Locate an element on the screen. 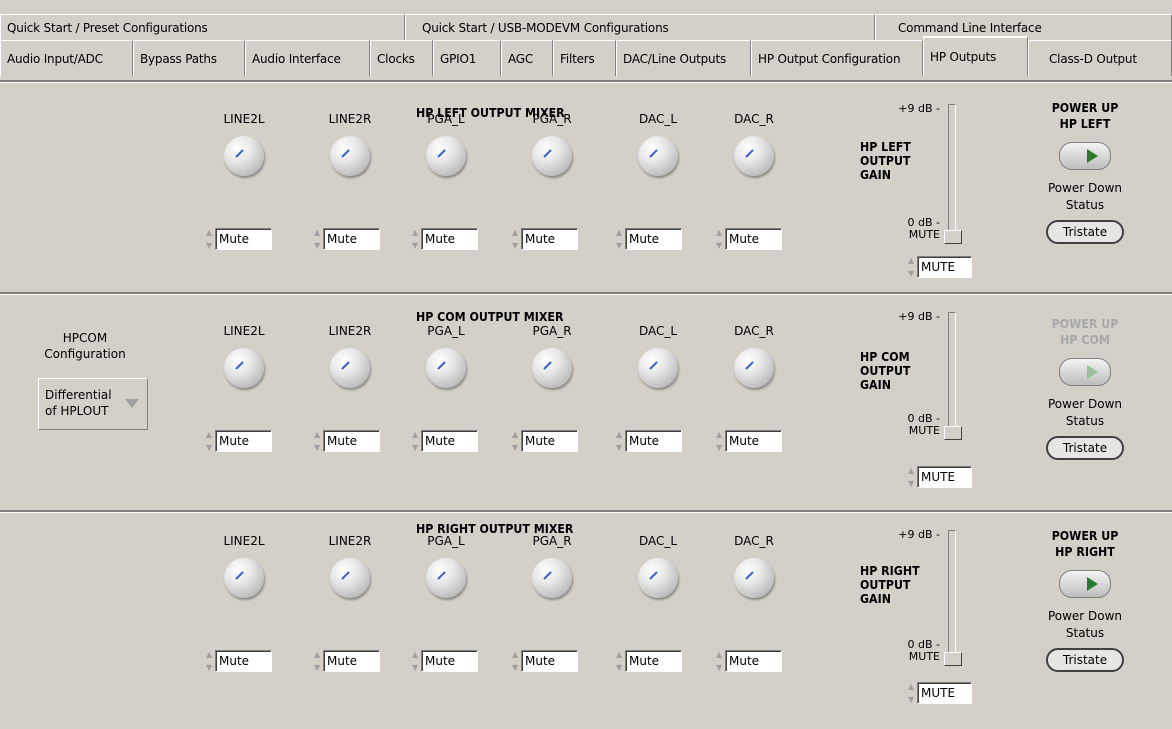  tab-dac-line-outputs: DAC/Line Outputs is located at coordinates (683, 58).